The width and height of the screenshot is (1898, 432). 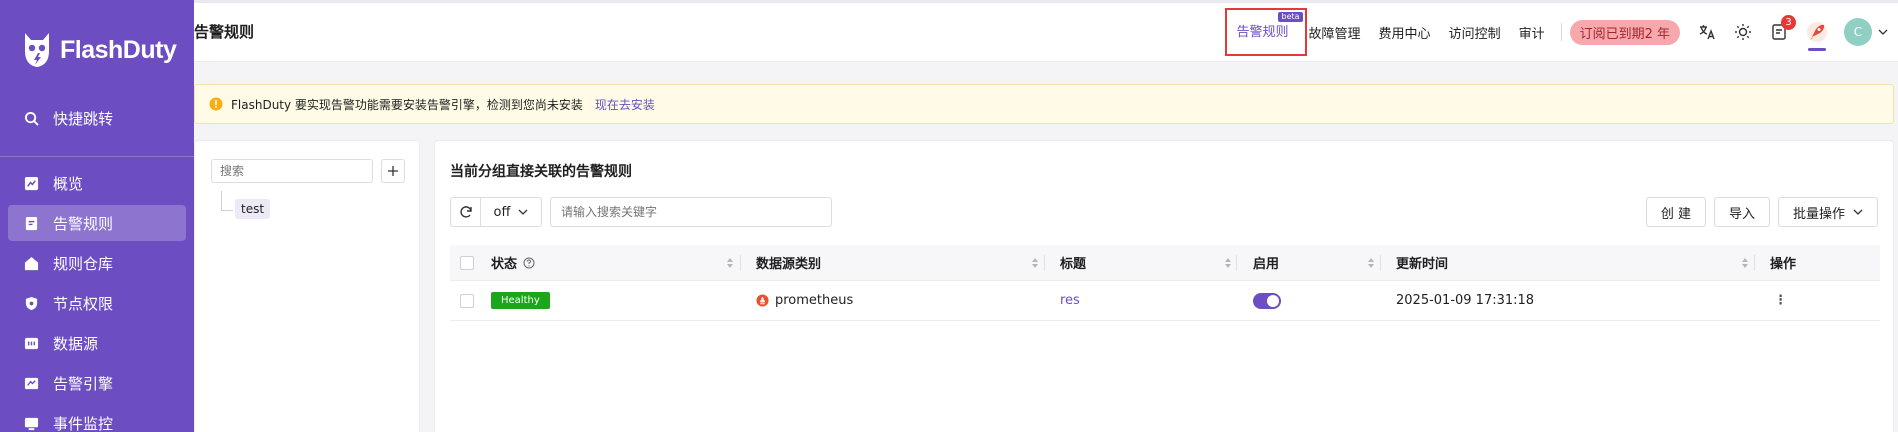 What do you see at coordinates (789, 264) in the screenshot?
I see `column-datasource-type: 数据源类别` at bounding box center [789, 264].